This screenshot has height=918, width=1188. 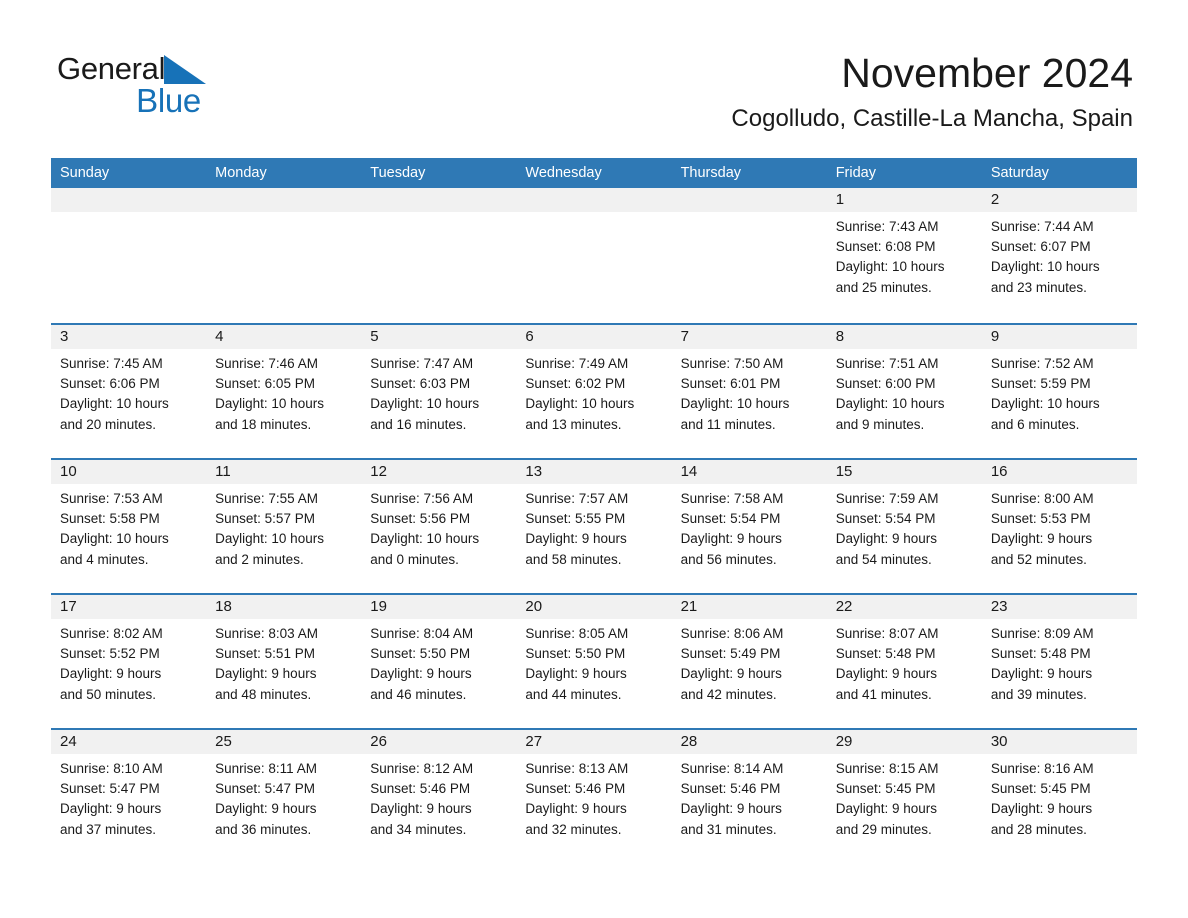 I want to click on day-number: 6, so click(x=529, y=336).